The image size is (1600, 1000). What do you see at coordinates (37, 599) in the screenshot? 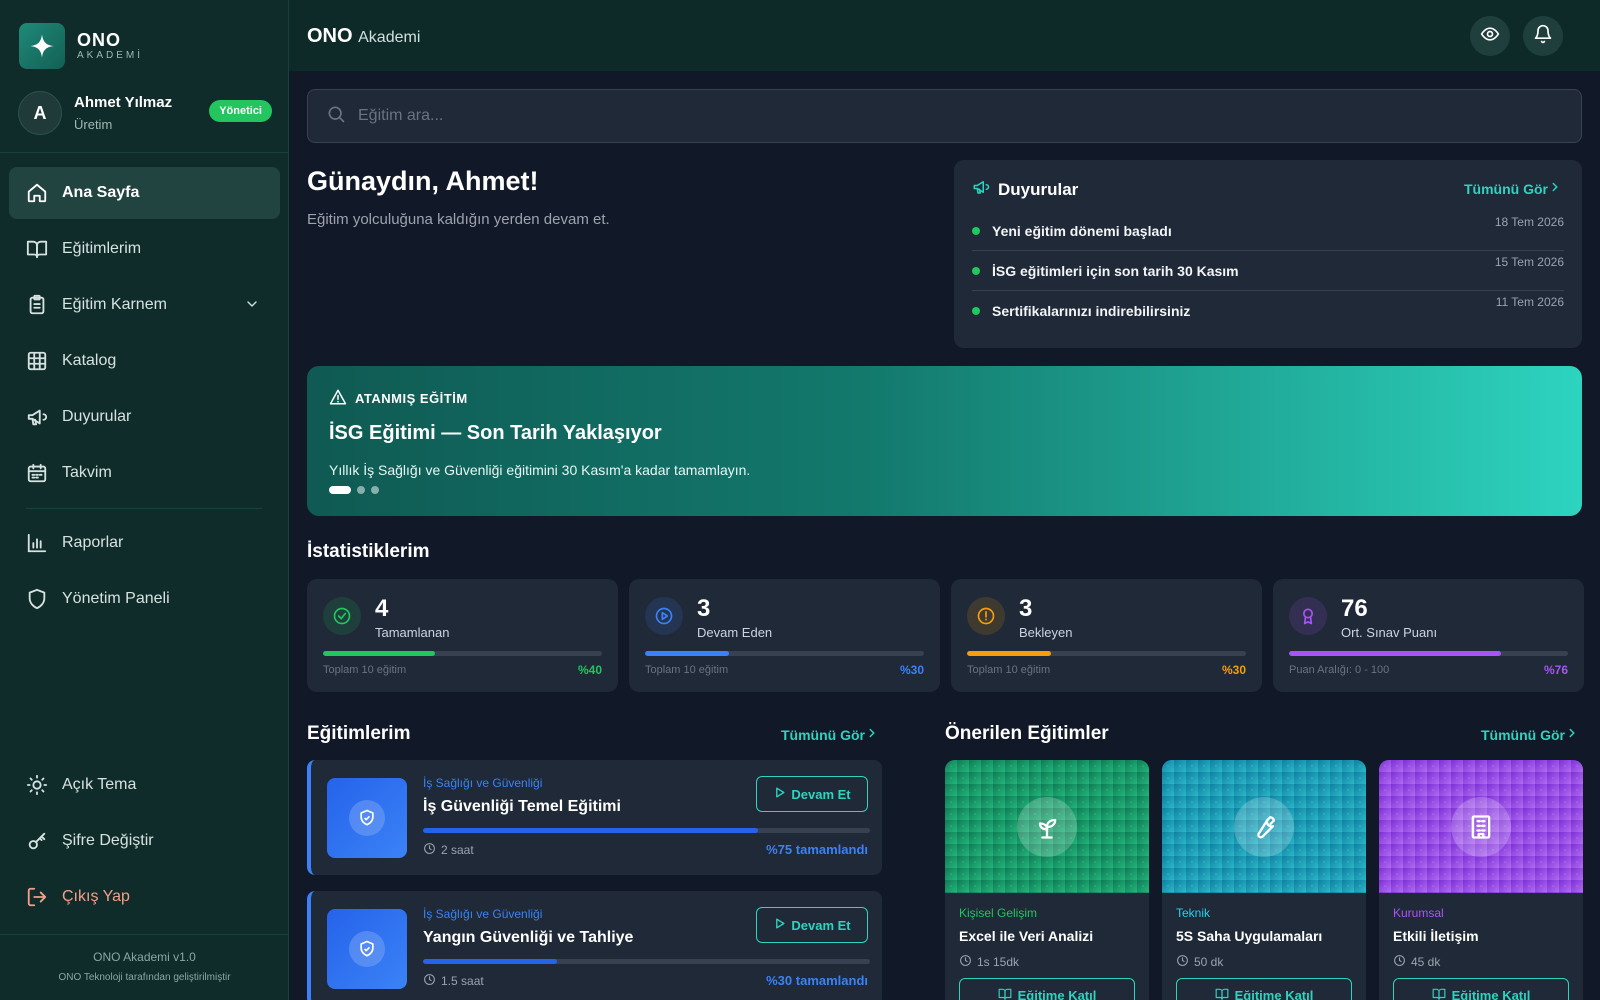
I see `shield-icon` at bounding box center [37, 599].